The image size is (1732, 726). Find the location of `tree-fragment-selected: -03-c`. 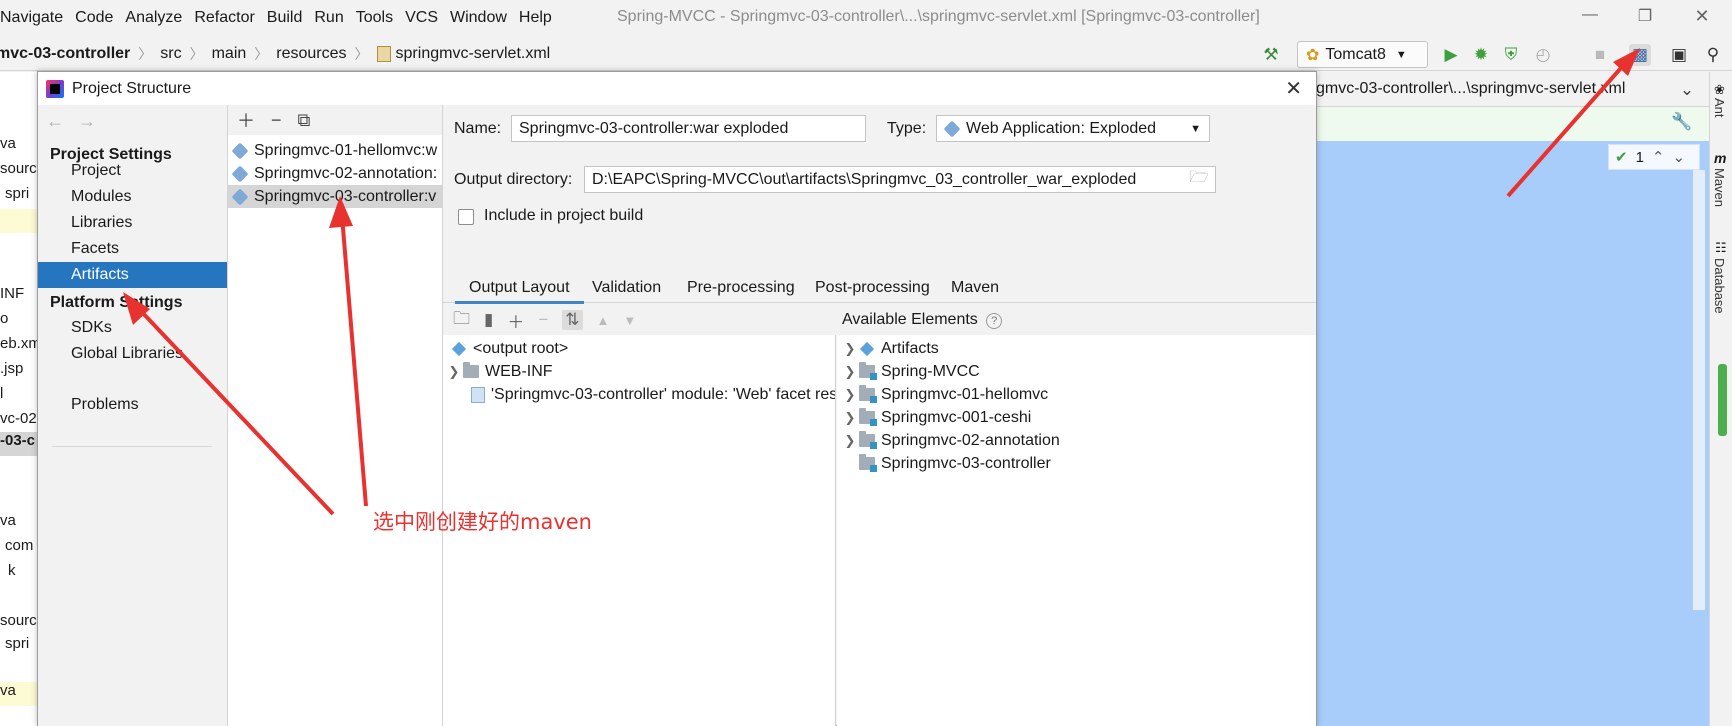

tree-fragment-selected: -03-c is located at coordinates (18, 444).